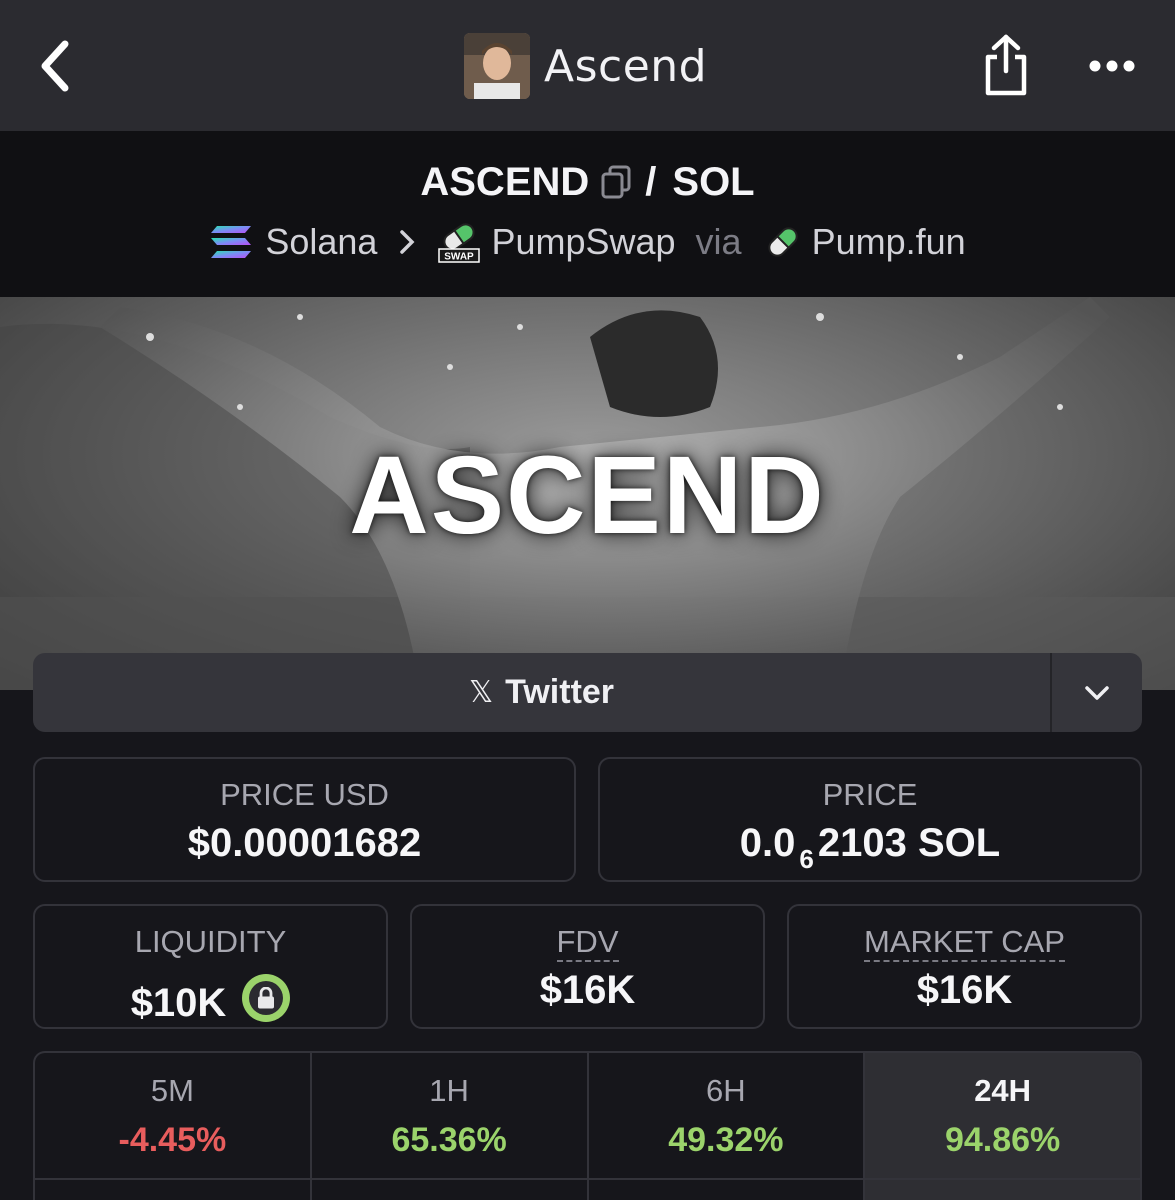 This screenshot has height=1200, width=1175. What do you see at coordinates (870, 847) in the screenshot?
I see `price-native-value: 0.0 6 2103 SOL` at bounding box center [870, 847].